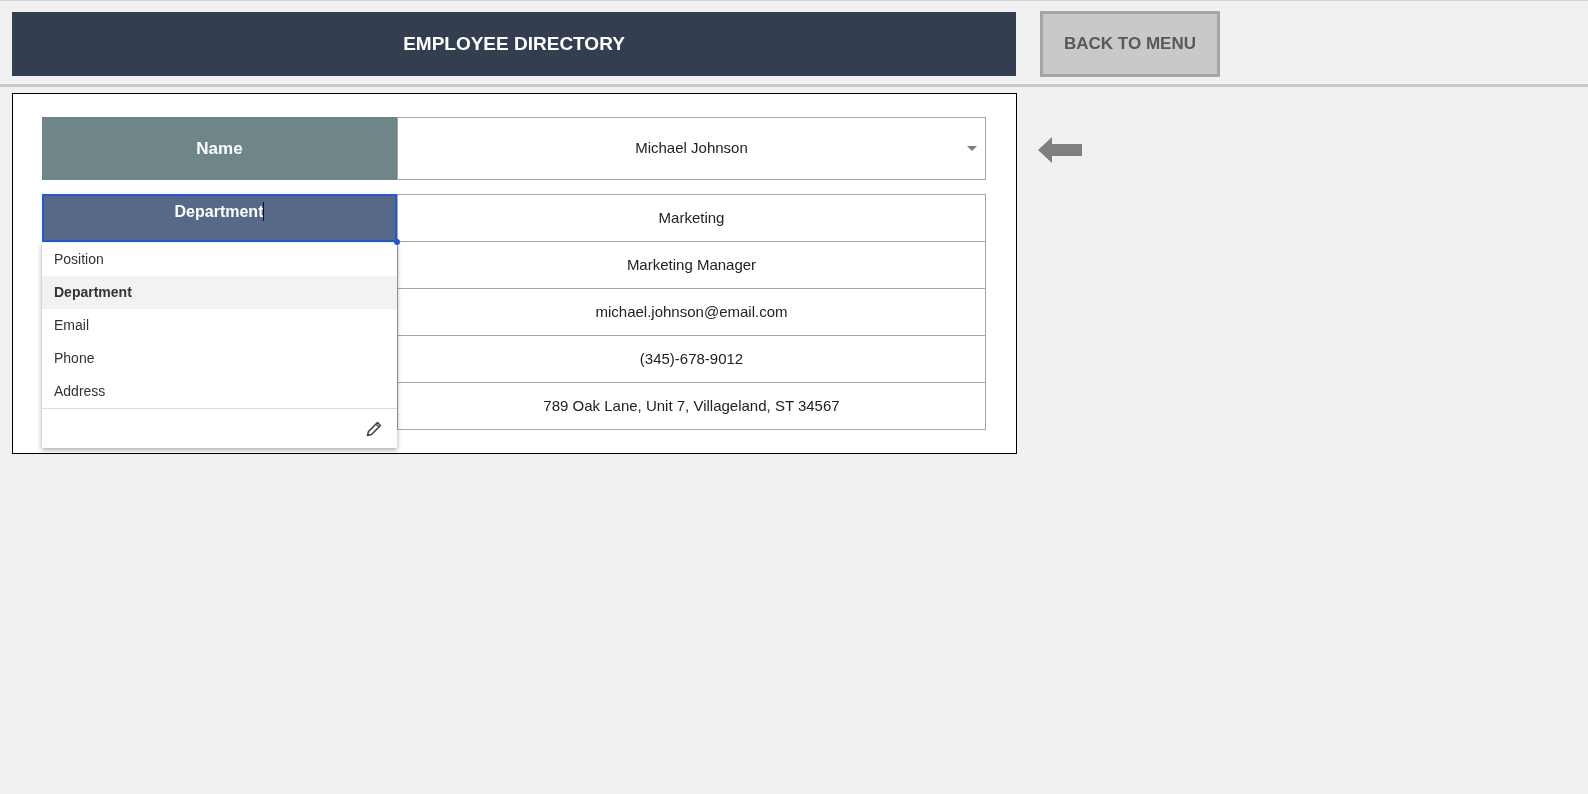  I want to click on table-cell: 789 Oak Lane, Unit 7, Villageland, ST 34567, so click(691, 406).